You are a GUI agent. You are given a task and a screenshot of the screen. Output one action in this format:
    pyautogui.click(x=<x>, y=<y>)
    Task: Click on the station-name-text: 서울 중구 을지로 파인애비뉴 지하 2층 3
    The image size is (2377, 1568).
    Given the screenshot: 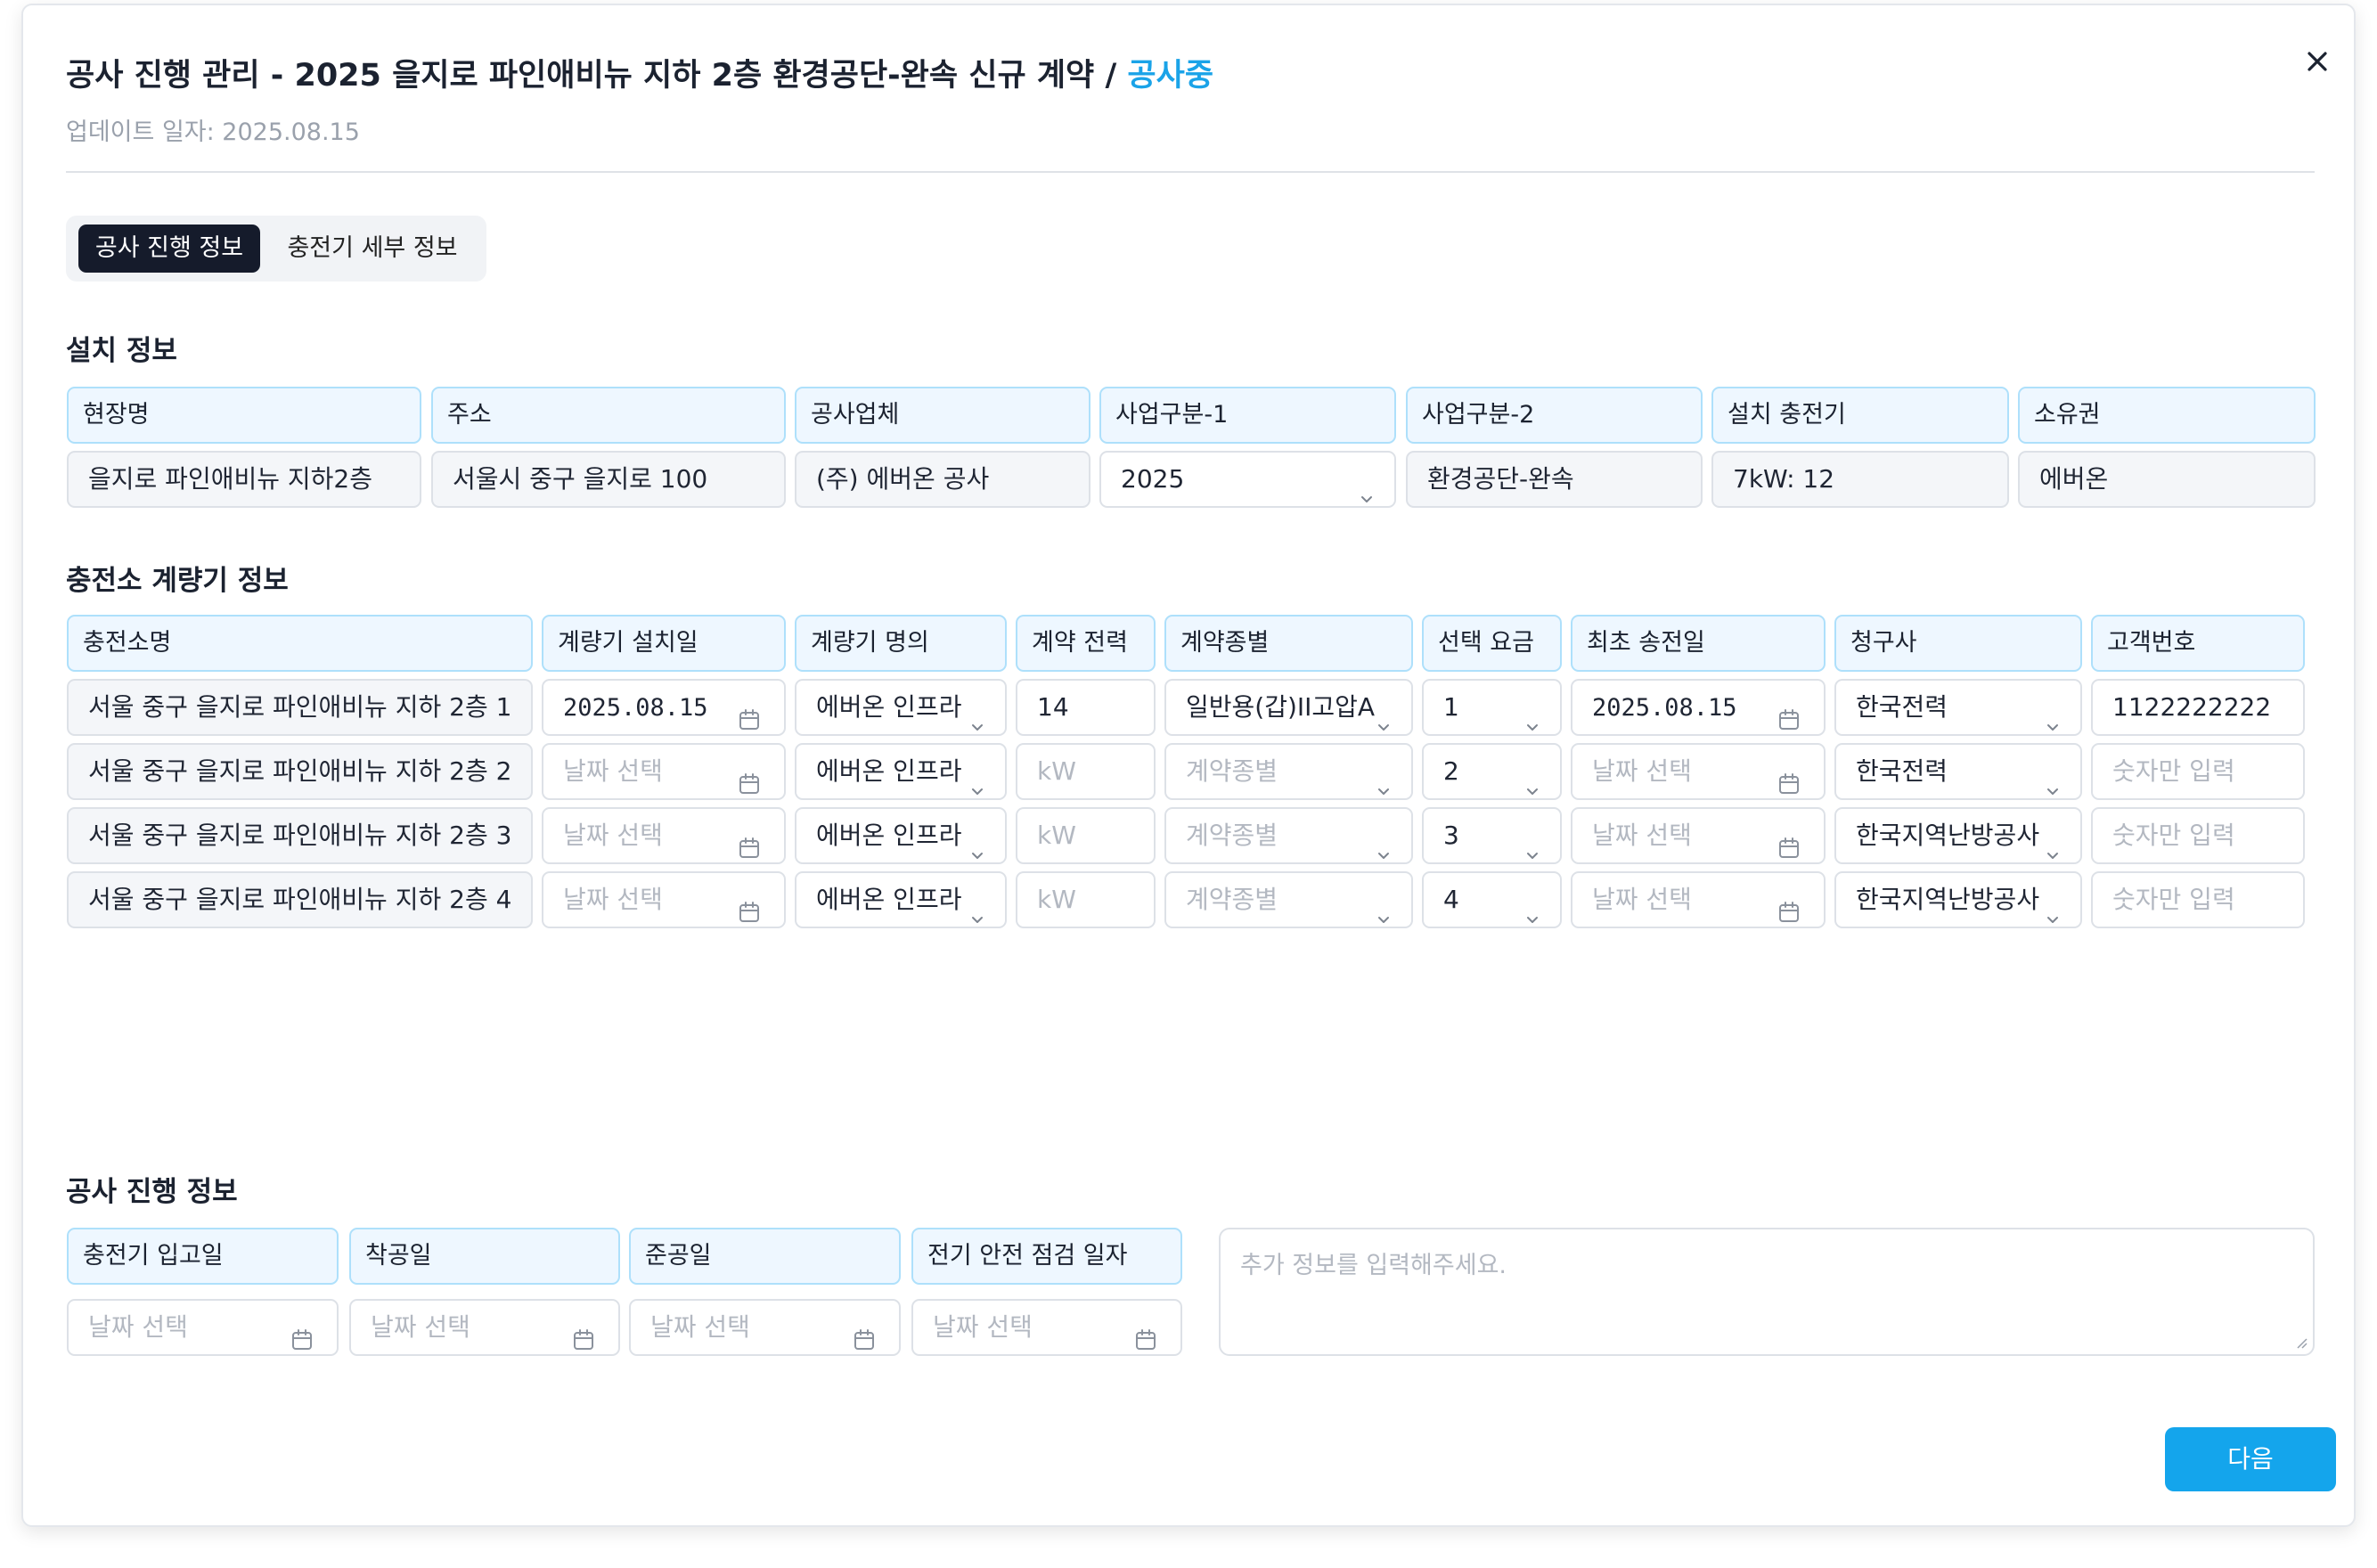 What is the action you would take?
    pyautogui.click(x=300, y=835)
    